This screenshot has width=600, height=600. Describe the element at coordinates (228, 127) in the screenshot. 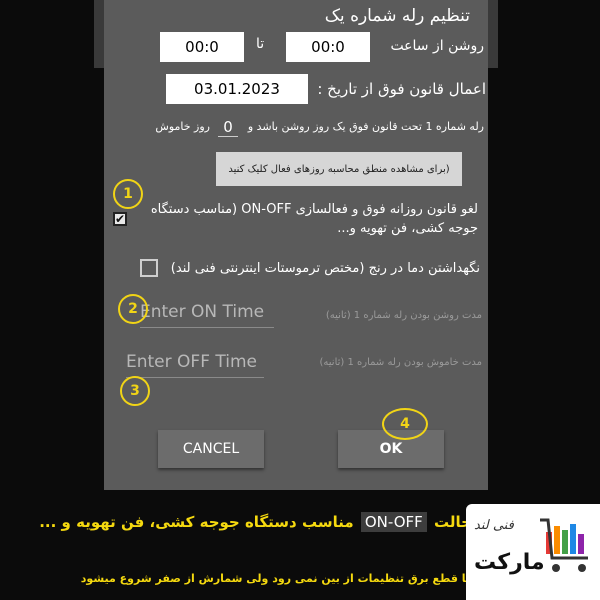

I see `off-days-input: 0` at that location.